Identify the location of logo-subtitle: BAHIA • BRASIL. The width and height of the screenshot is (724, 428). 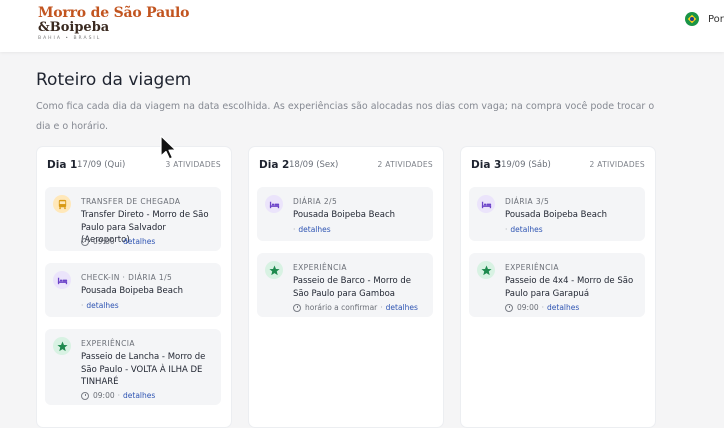
(70, 38).